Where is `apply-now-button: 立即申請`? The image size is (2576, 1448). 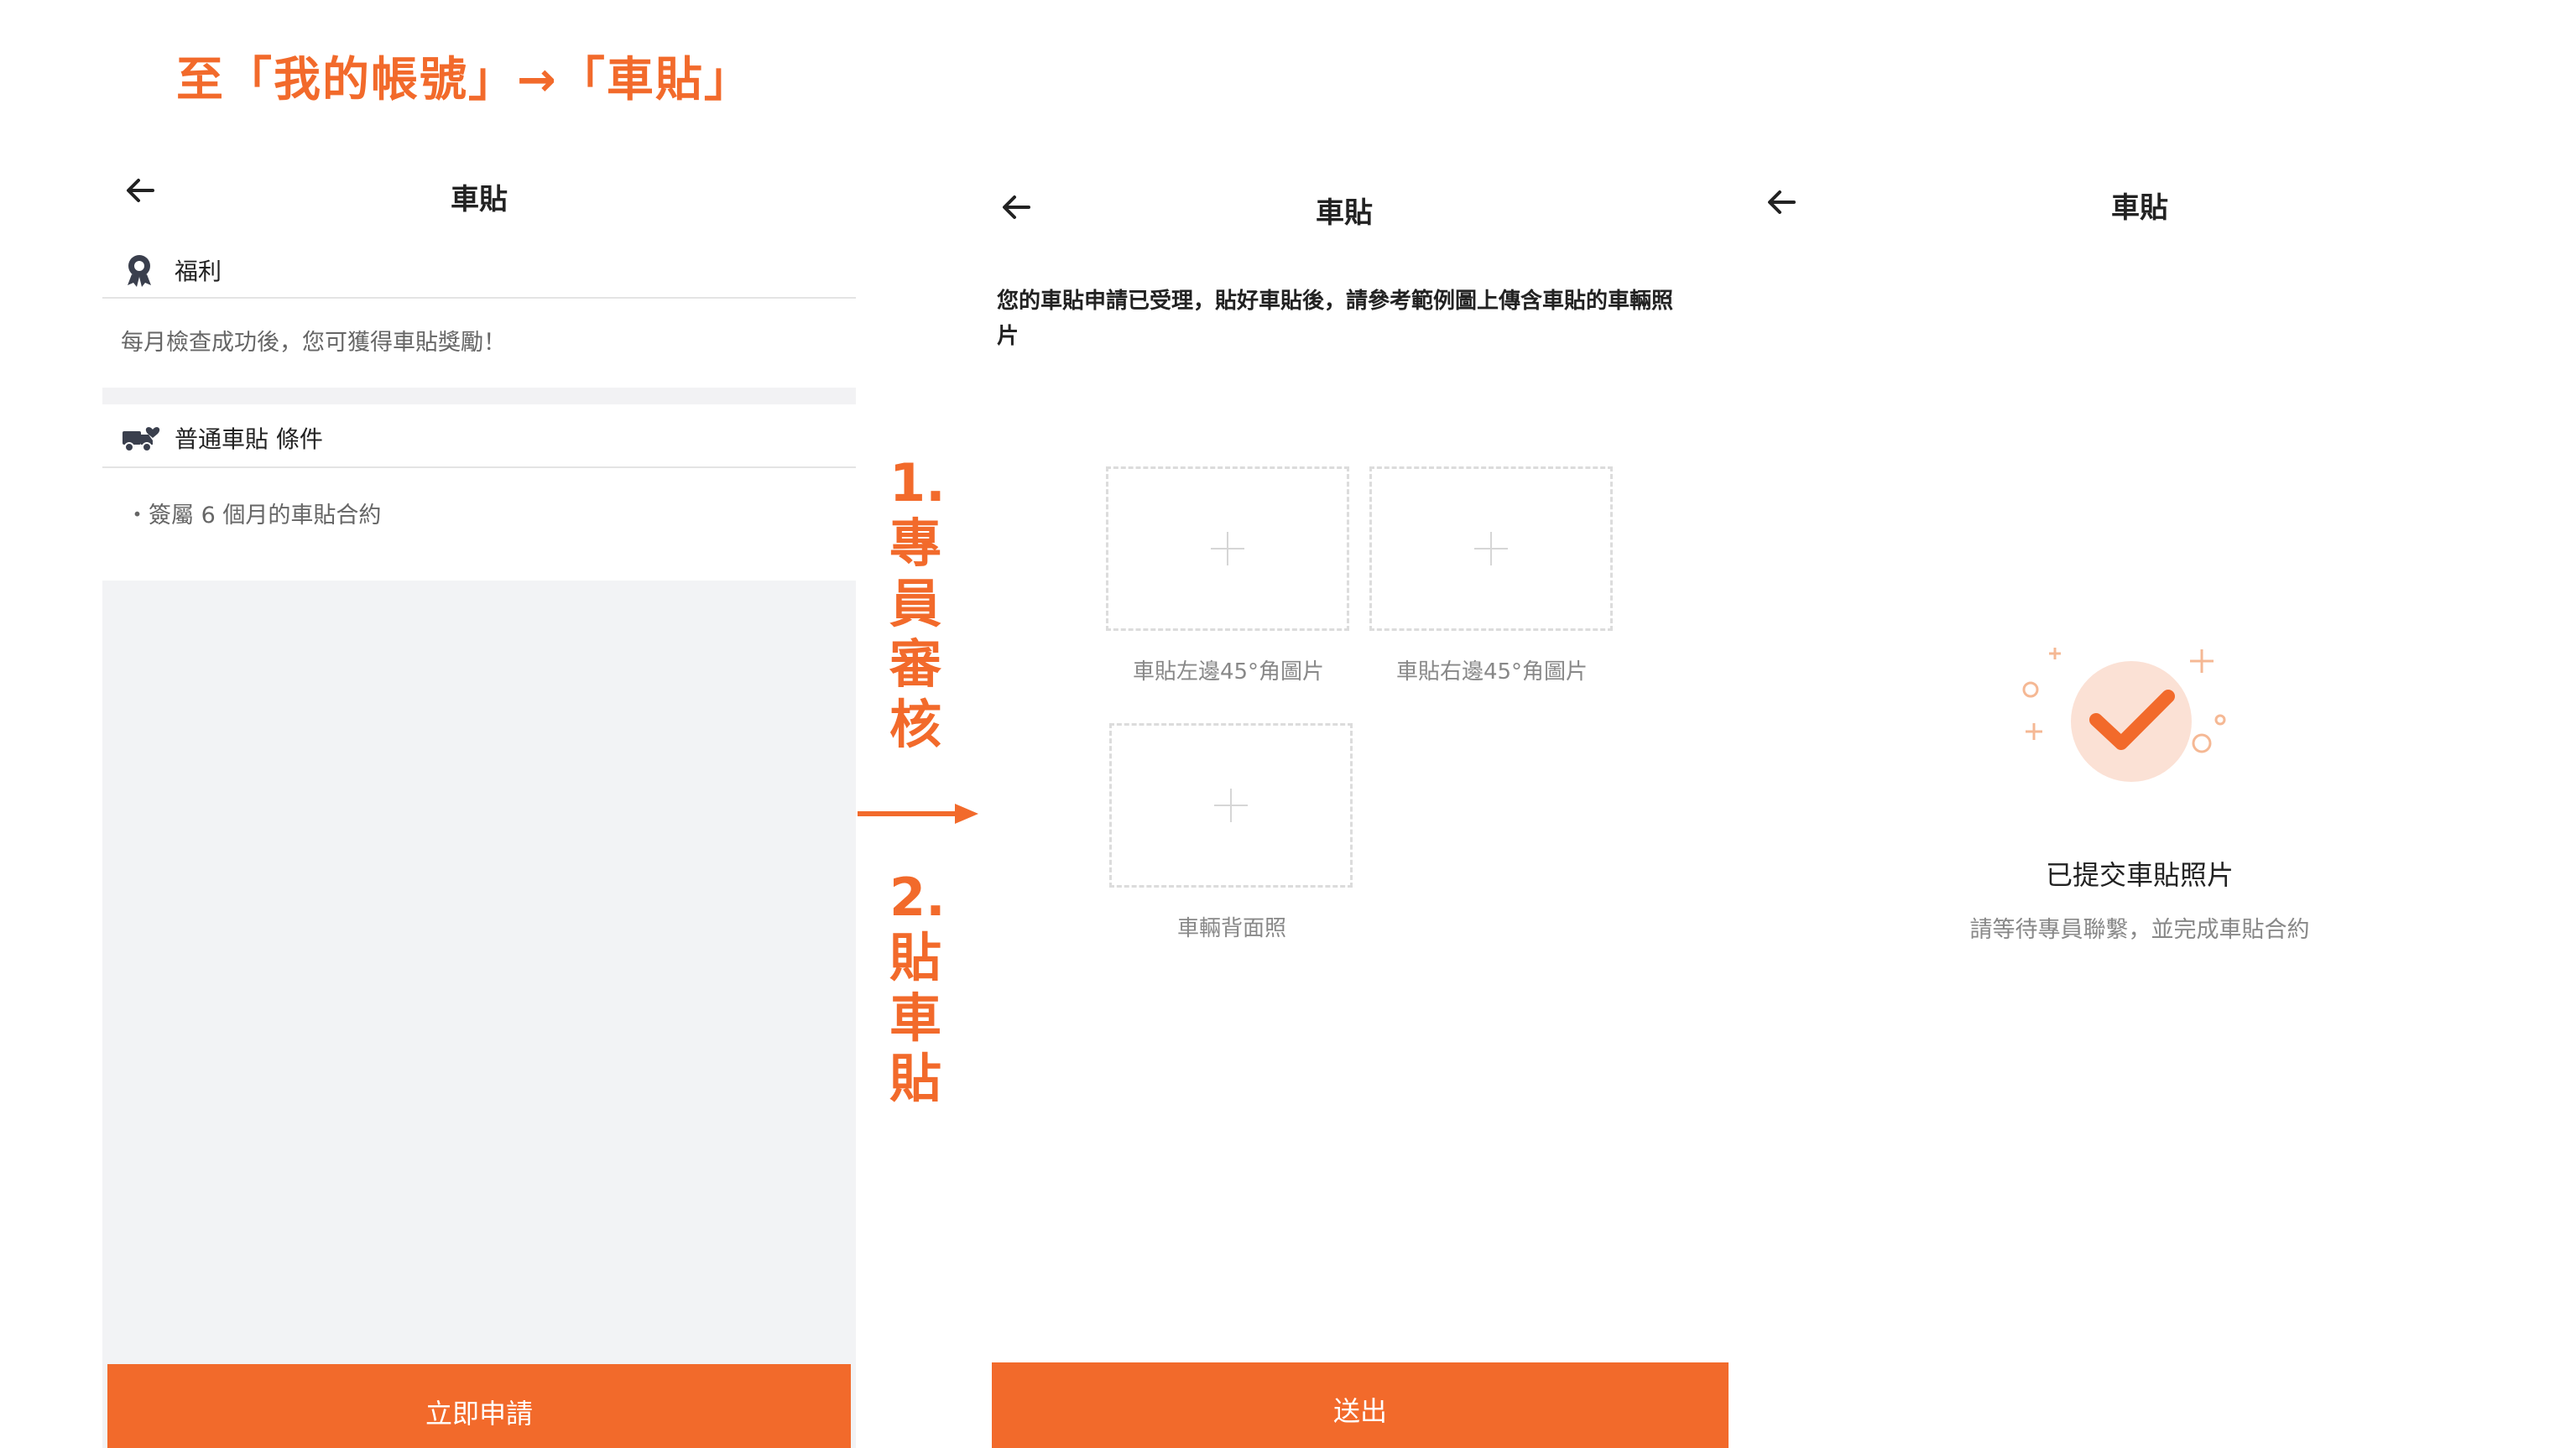
apply-now-button: 立即申請 is located at coordinates (479, 1406).